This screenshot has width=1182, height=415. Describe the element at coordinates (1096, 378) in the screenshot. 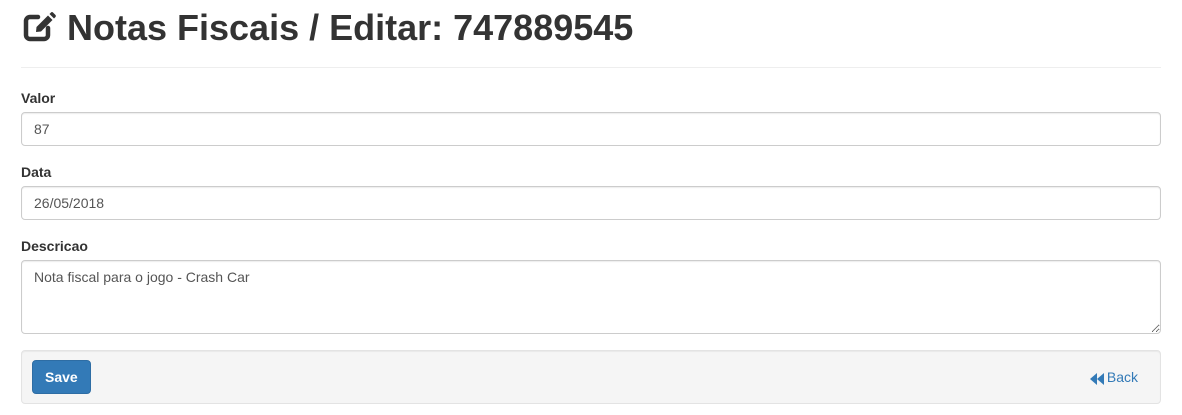

I see `backward-icon` at that location.